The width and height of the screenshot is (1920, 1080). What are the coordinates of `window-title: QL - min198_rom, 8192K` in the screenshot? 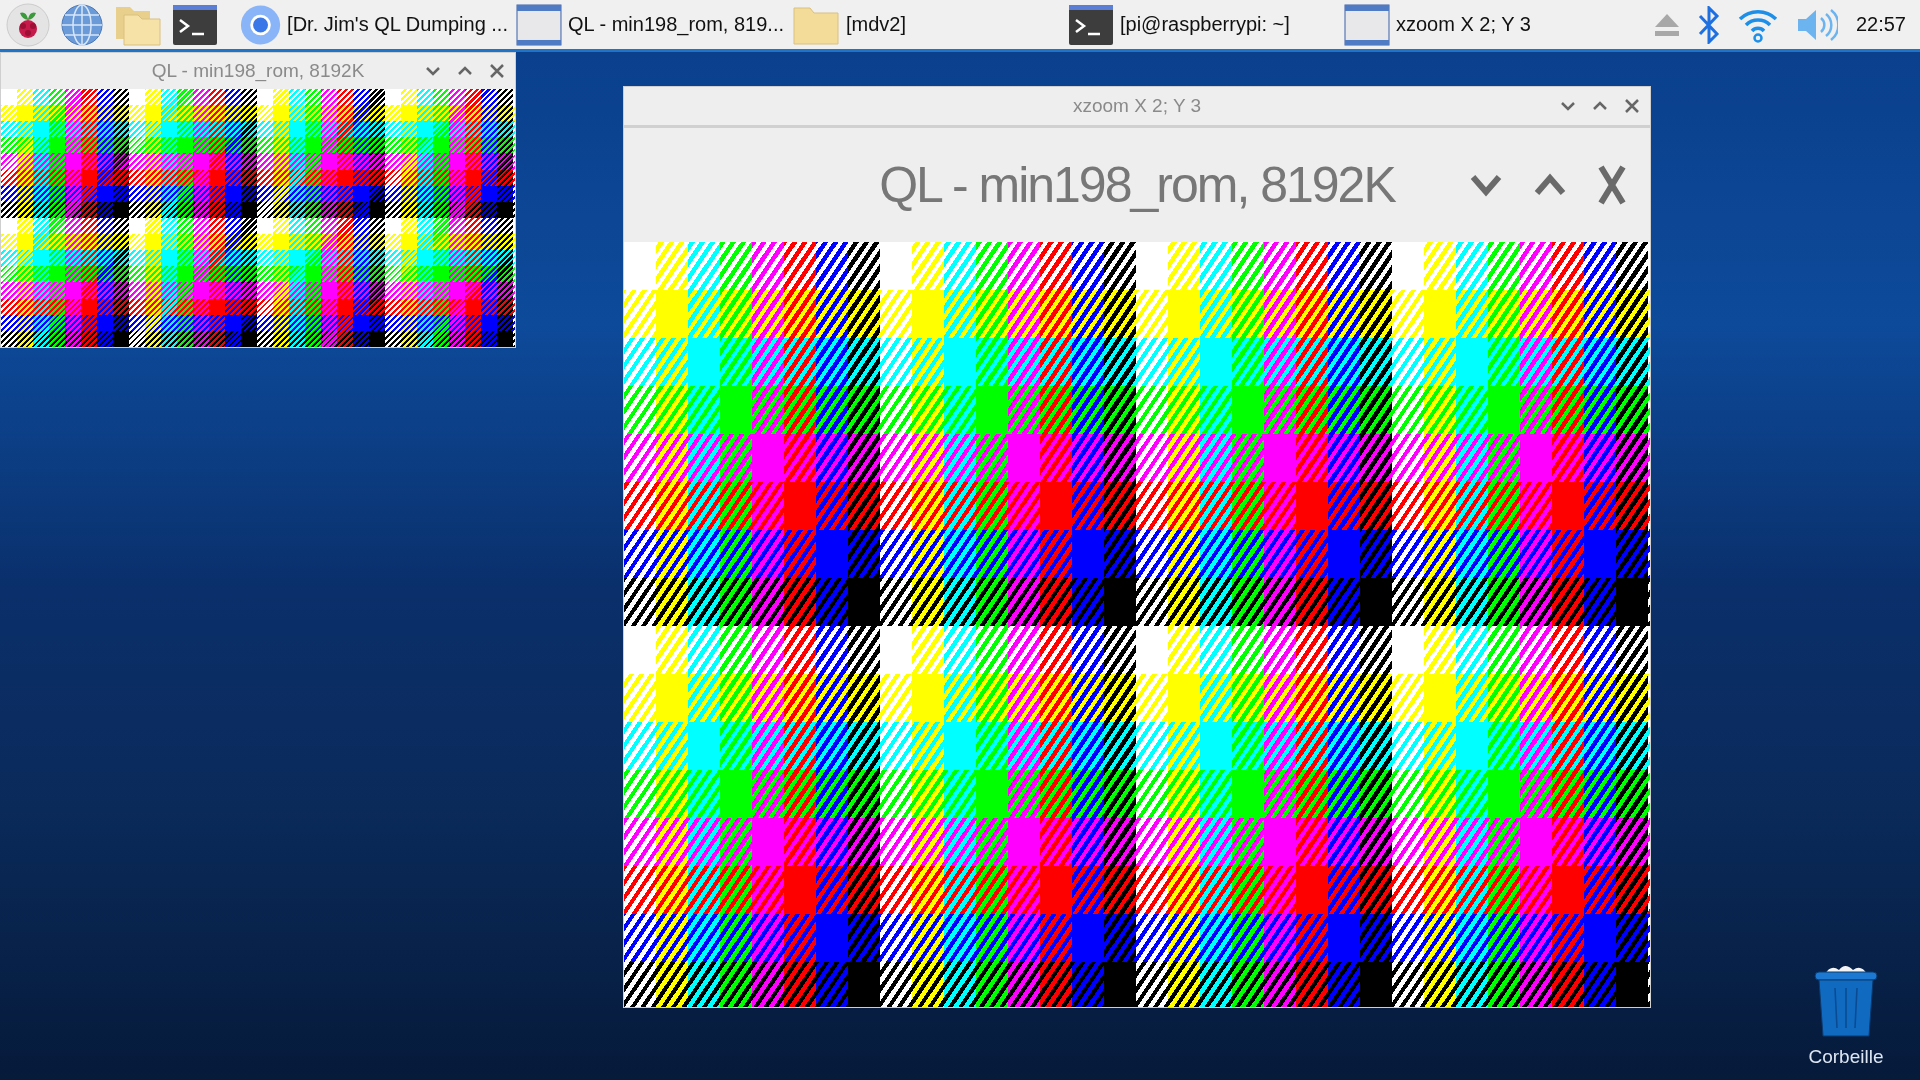 It's located at (258, 71).